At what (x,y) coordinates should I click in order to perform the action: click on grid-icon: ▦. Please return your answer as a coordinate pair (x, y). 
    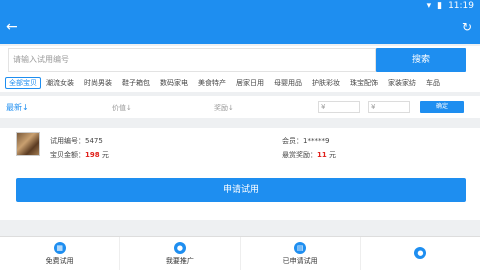
    Looking at the image, I should click on (59, 247).